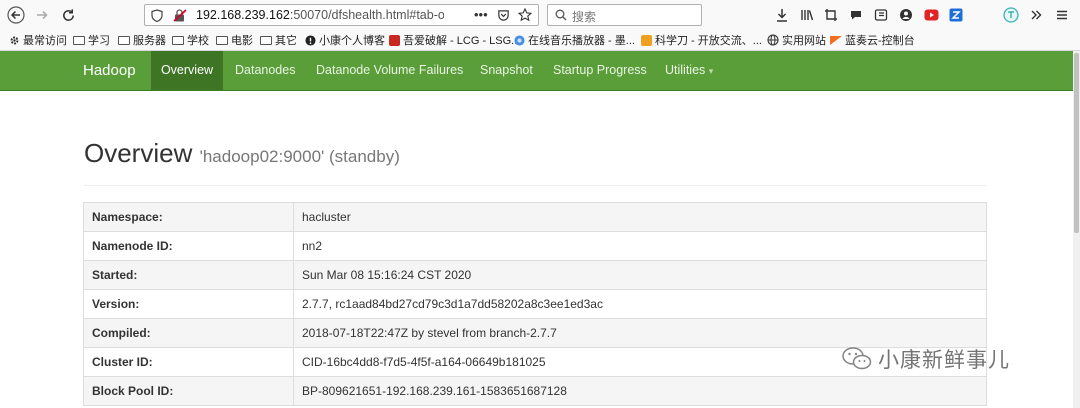  I want to click on tab-datanodes: Datanodes, so click(265, 70).